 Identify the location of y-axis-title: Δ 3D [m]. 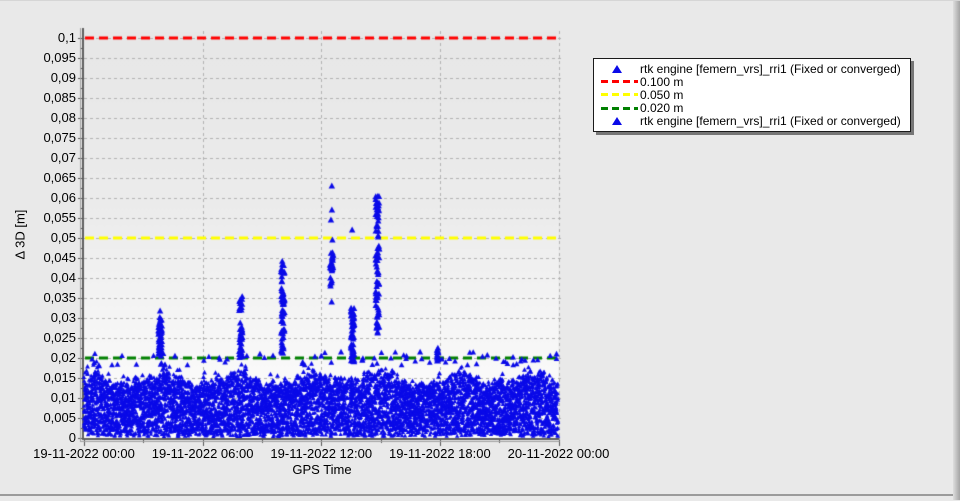
(20, 234).